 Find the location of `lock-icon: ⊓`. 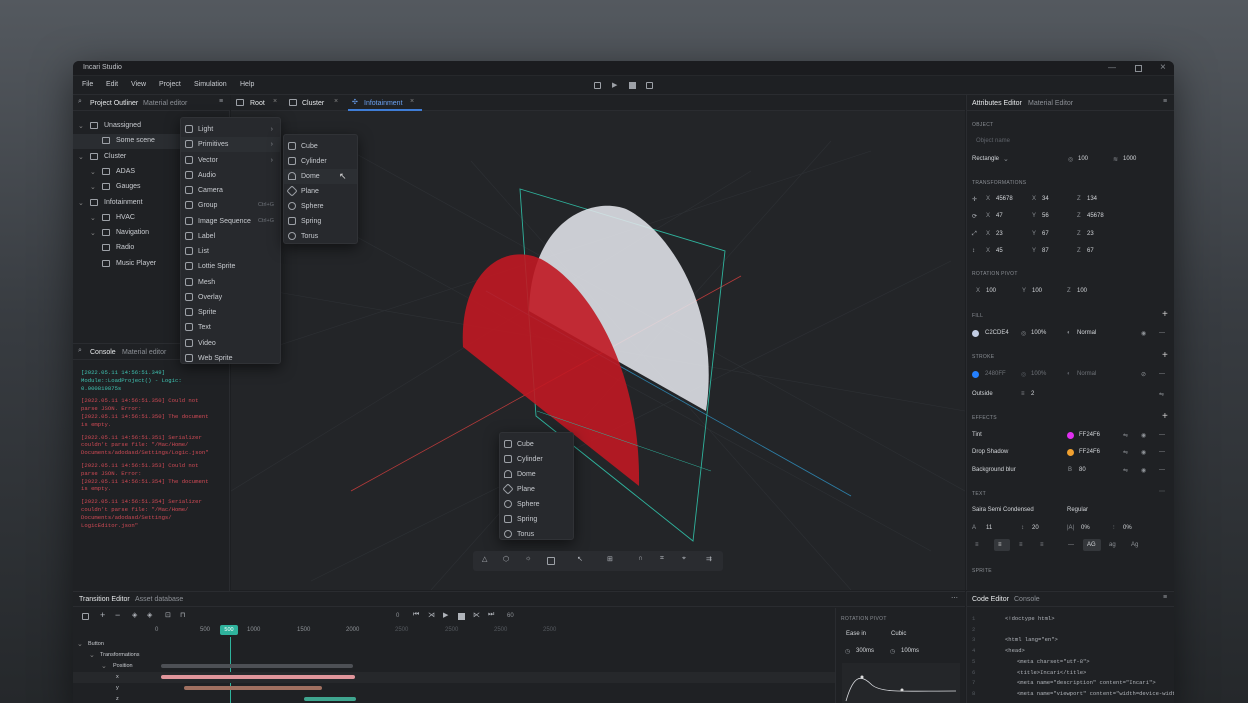

lock-icon: ⊓ is located at coordinates (182, 615).